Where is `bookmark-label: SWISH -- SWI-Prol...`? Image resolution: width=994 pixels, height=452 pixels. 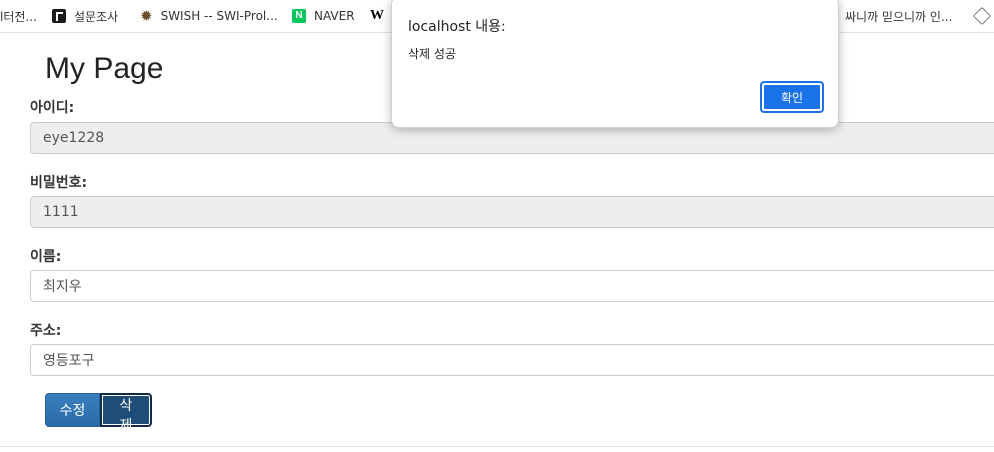 bookmark-label: SWISH -- SWI-Prol... is located at coordinates (219, 16).